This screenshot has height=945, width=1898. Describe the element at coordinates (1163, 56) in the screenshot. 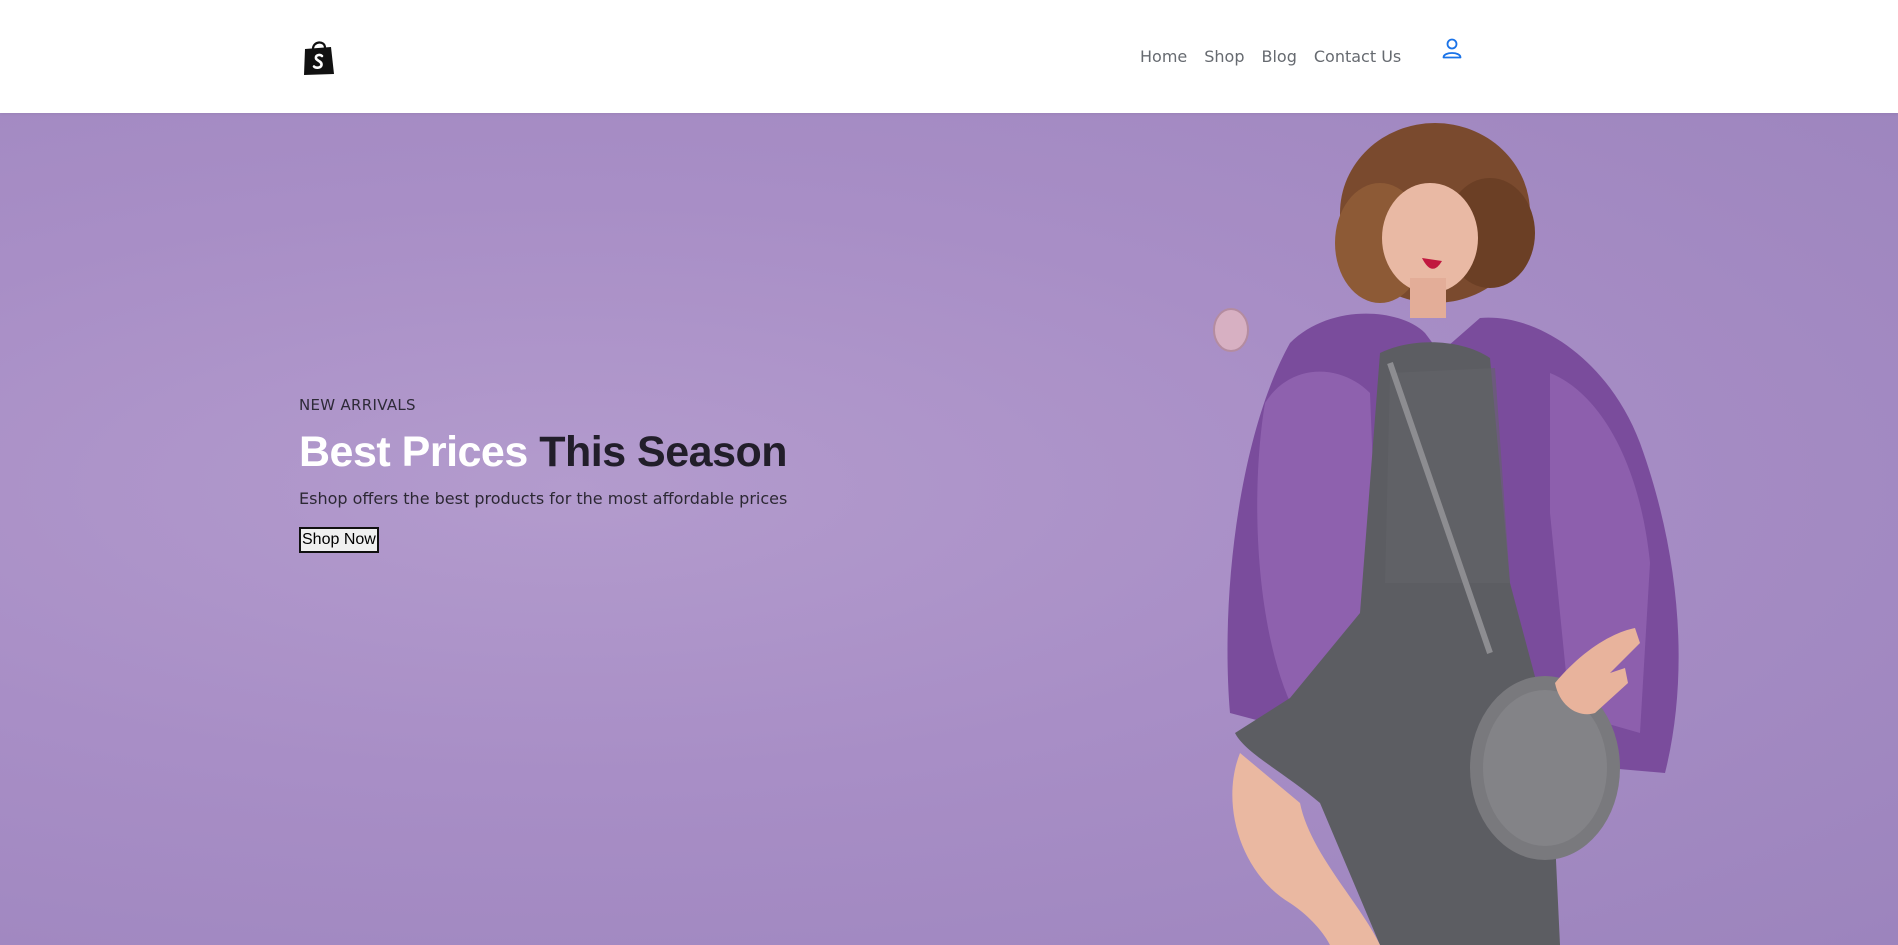

I see `nav-home-link: Home` at that location.